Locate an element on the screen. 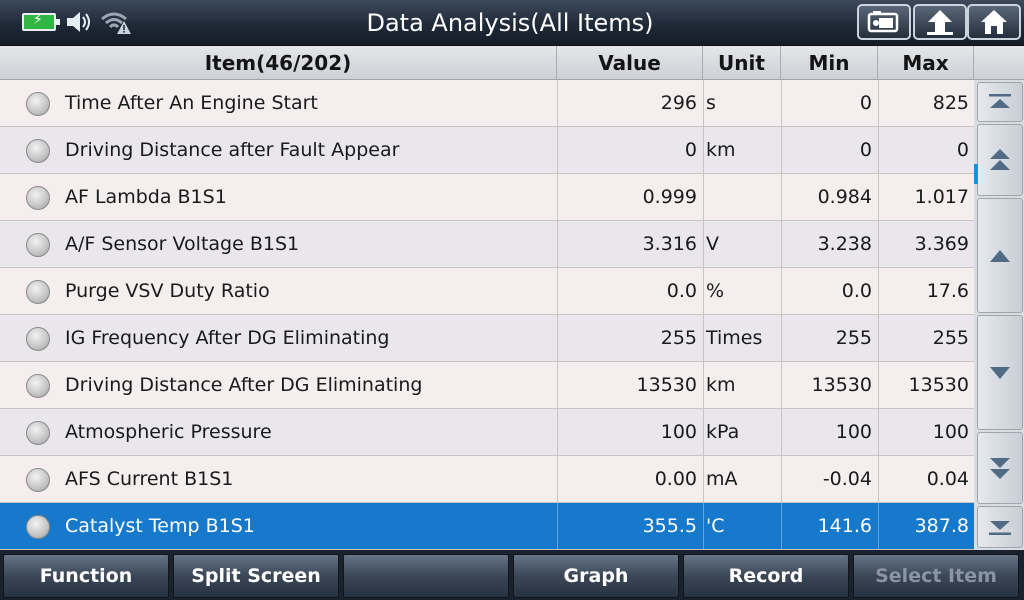  scroll-up-button is located at coordinates (1000, 255).